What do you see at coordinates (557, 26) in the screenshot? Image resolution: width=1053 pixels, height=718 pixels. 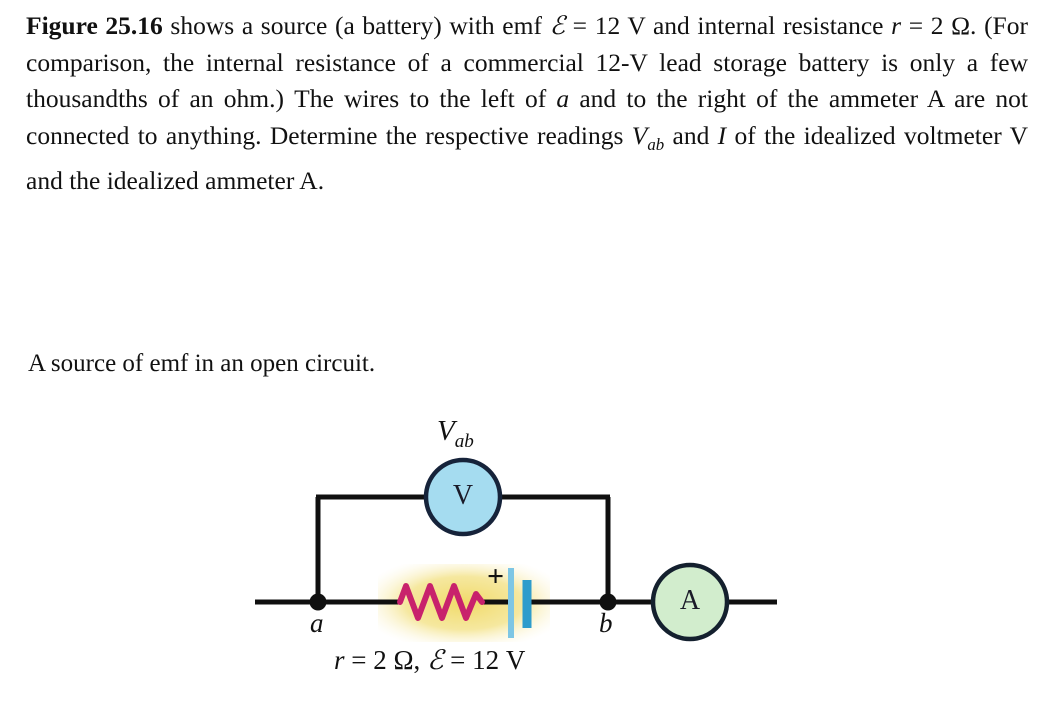 I see `emf-symbol: ℰ` at bounding box center [557, 26].